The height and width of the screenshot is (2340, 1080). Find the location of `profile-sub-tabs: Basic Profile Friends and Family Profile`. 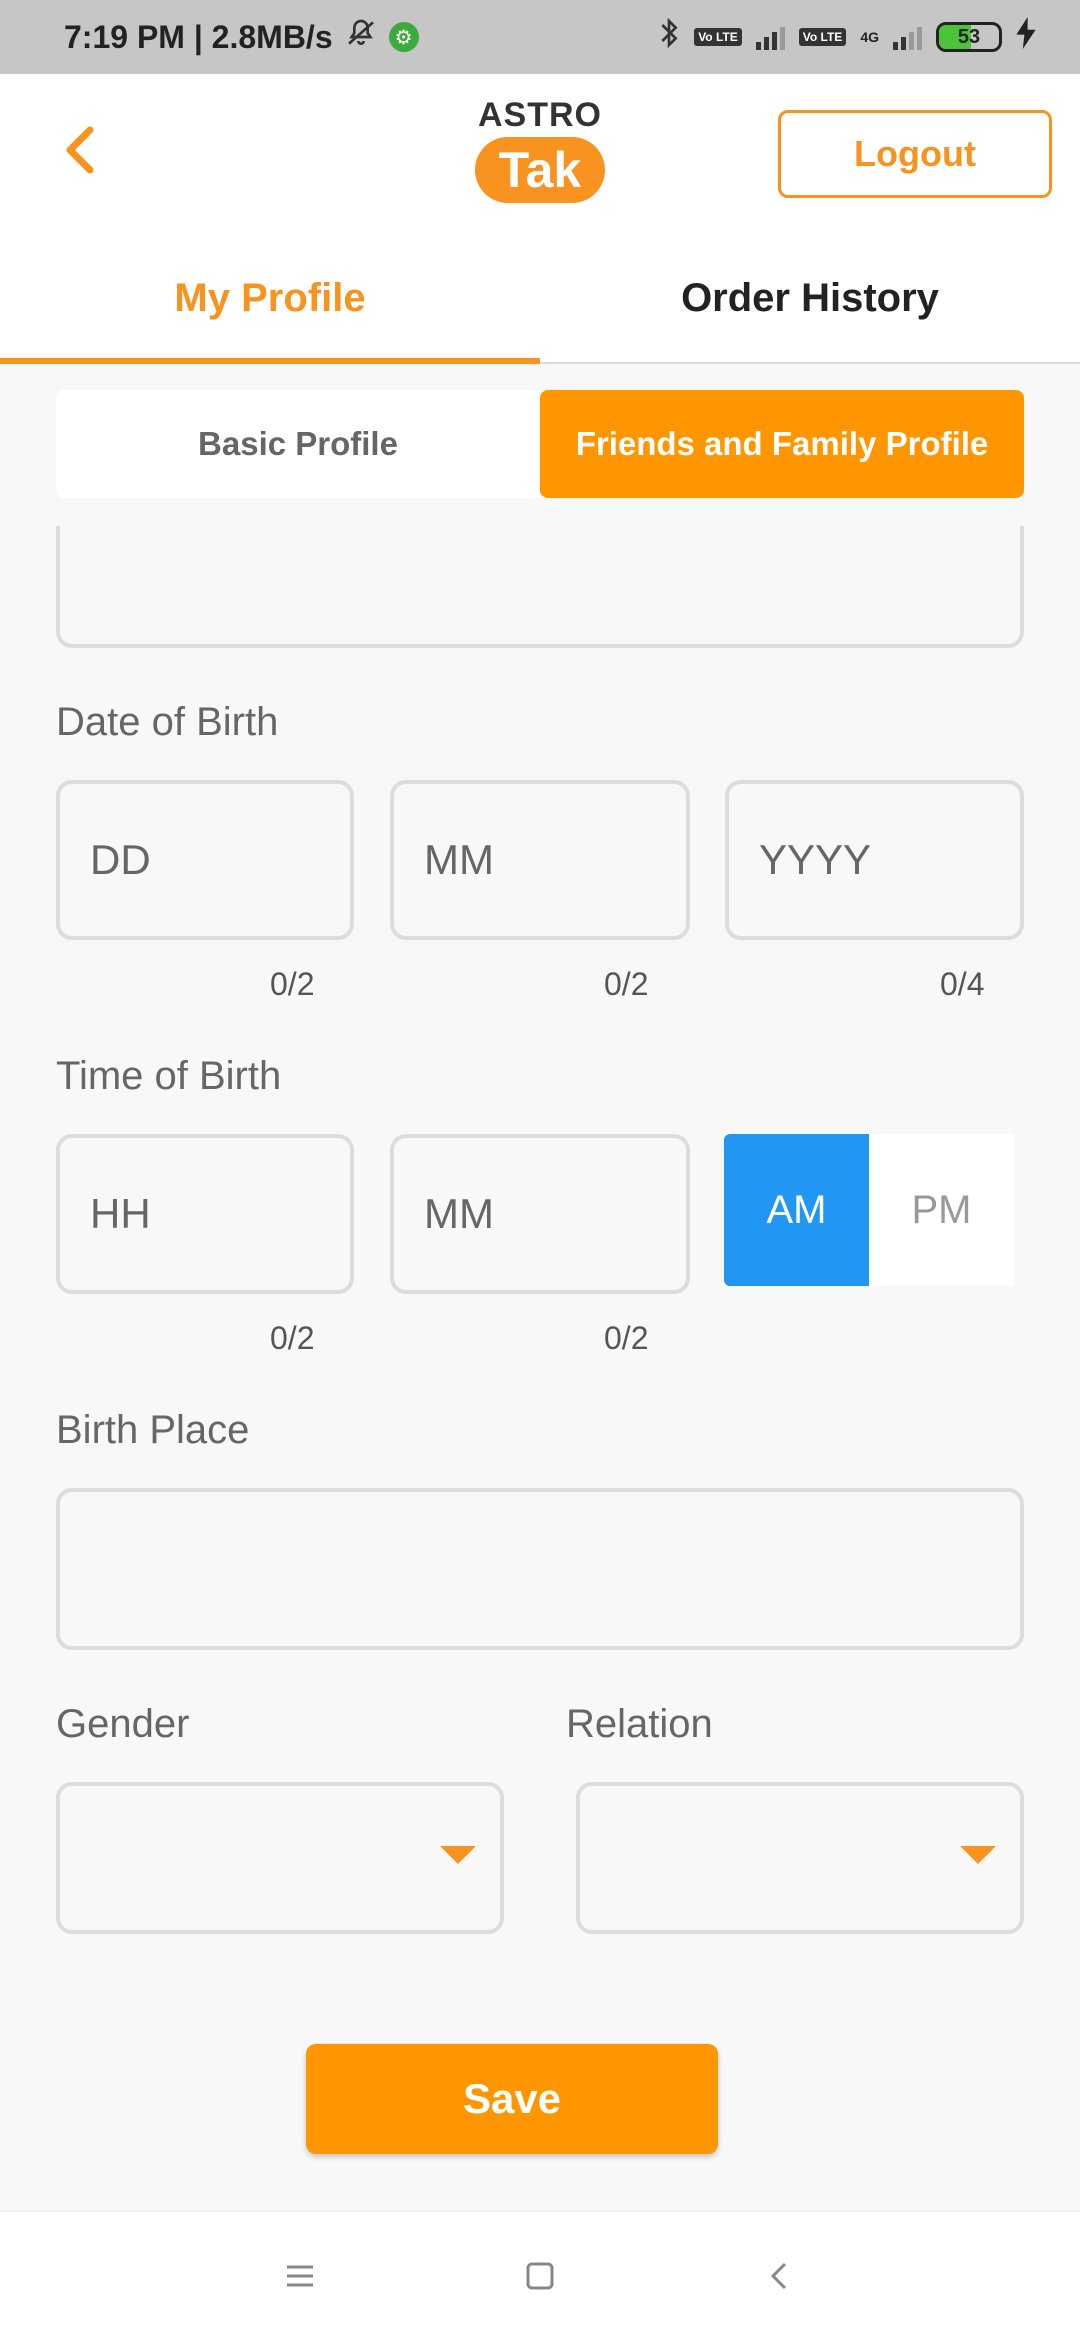

profile-sub-tabs: Basic Profile Friends and Family Profile is located at coordinates (540, 444).